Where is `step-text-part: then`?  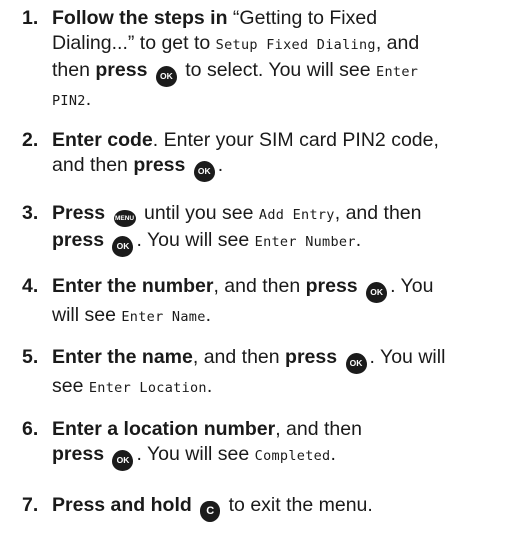
step-text-part: then is located at coordinates (74, 70).